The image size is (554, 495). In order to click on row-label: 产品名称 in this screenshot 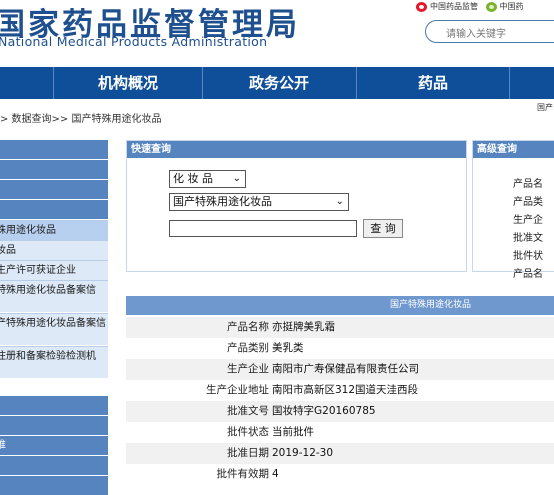, I will do `click(248, 327)`.